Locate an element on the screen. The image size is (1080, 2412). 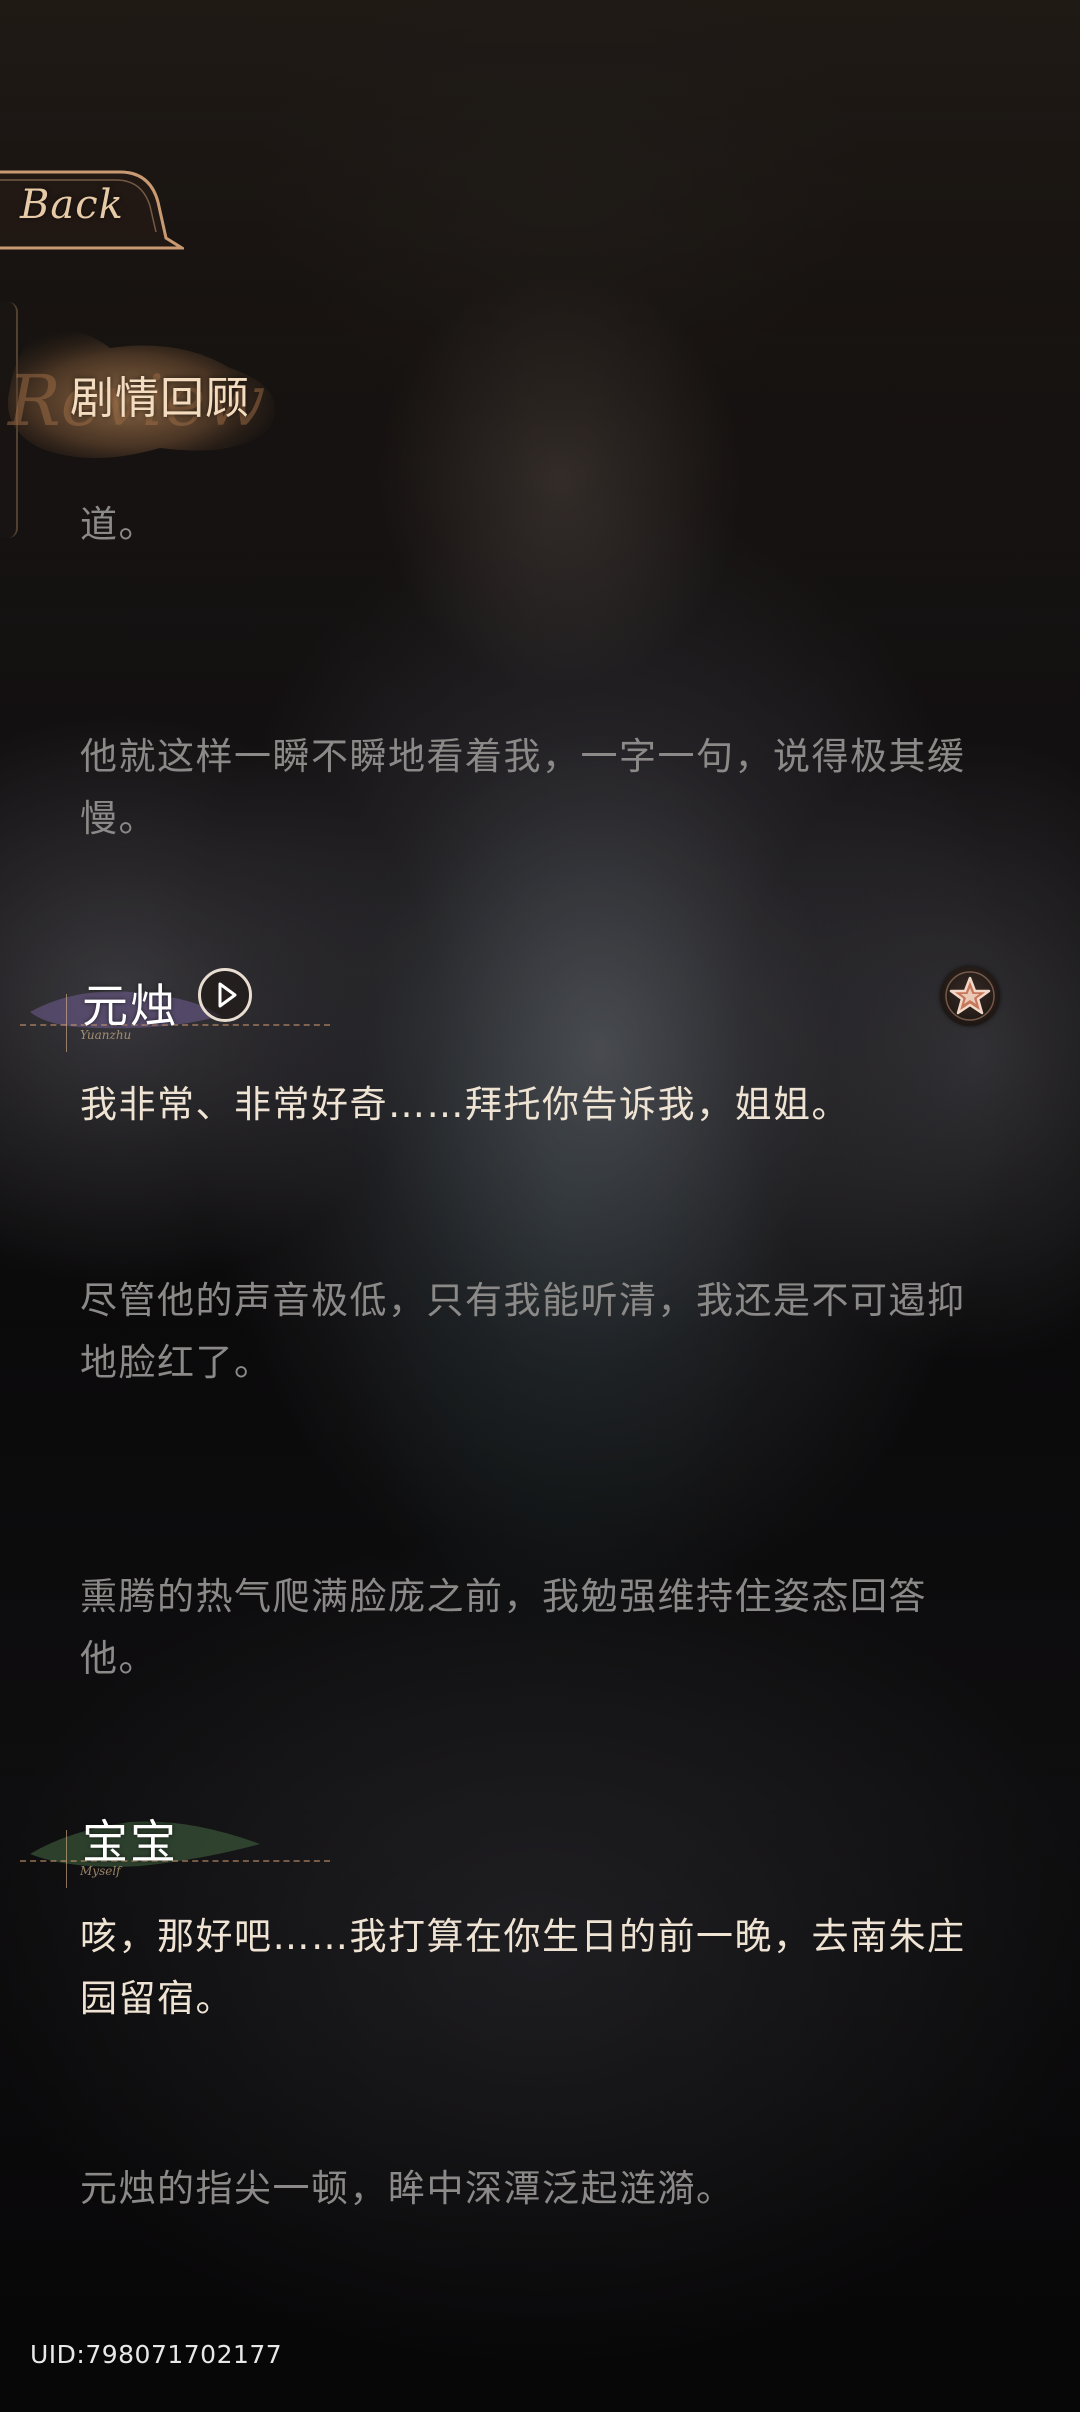
play-voice-button is located at coordinates (225, 995).